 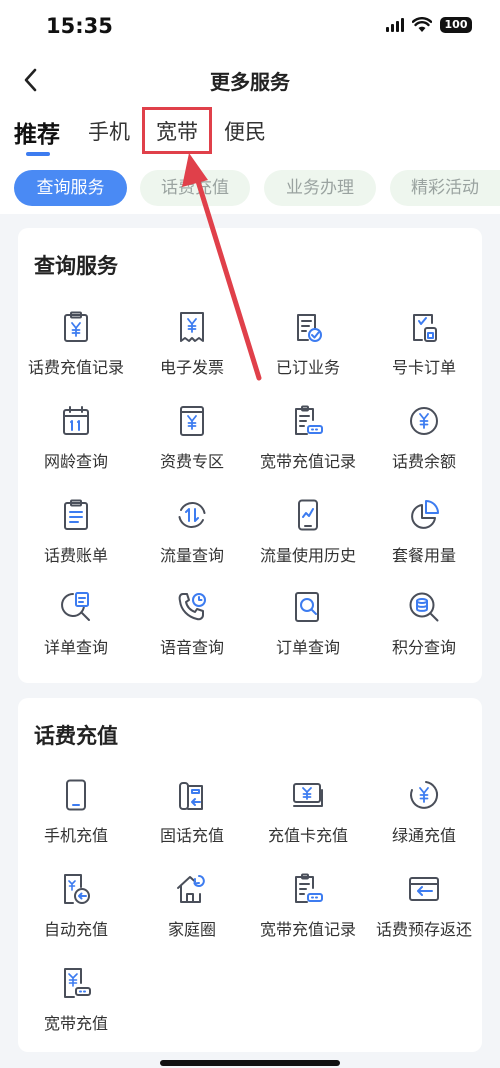 What do you see at coordinates (456, 25) in the screenshot?
I see `battery-icon: 100` at bounding box center [456, 25].